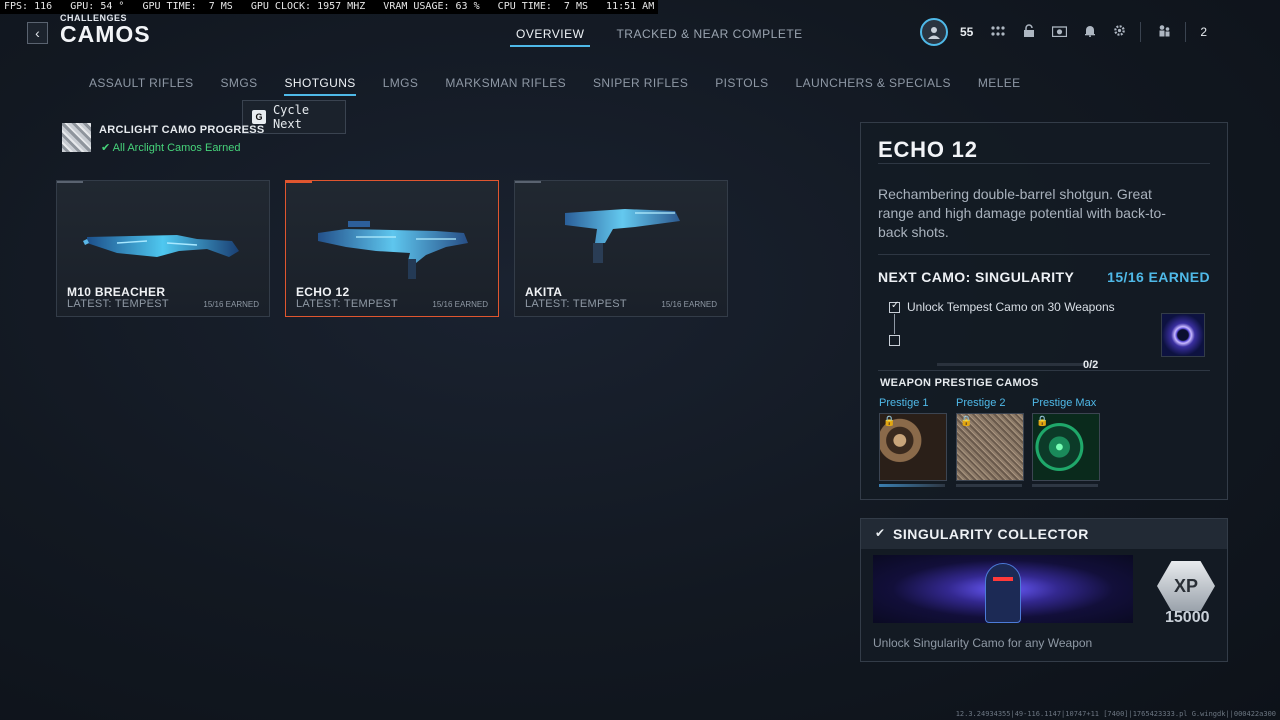 Image resolution: width=1280 pixels, height=720 pixels. Describe the element at coordinates (894, 340) in the screenshot. I see `challenge-checkbox-pending` at that location.